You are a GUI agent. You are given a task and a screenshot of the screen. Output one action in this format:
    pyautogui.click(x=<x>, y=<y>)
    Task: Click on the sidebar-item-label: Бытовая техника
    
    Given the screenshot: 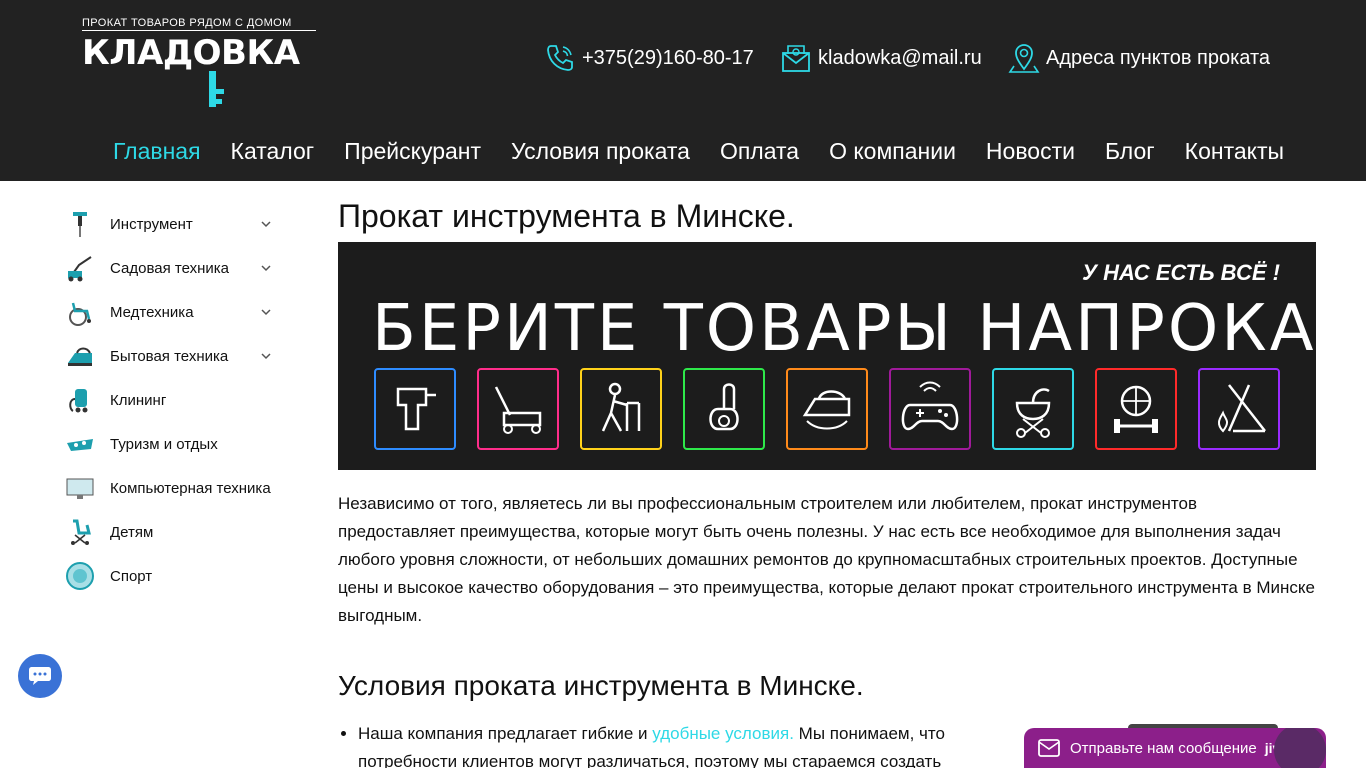 What is the action you would take?
    pyautogui.click(x=169, y=356)
    